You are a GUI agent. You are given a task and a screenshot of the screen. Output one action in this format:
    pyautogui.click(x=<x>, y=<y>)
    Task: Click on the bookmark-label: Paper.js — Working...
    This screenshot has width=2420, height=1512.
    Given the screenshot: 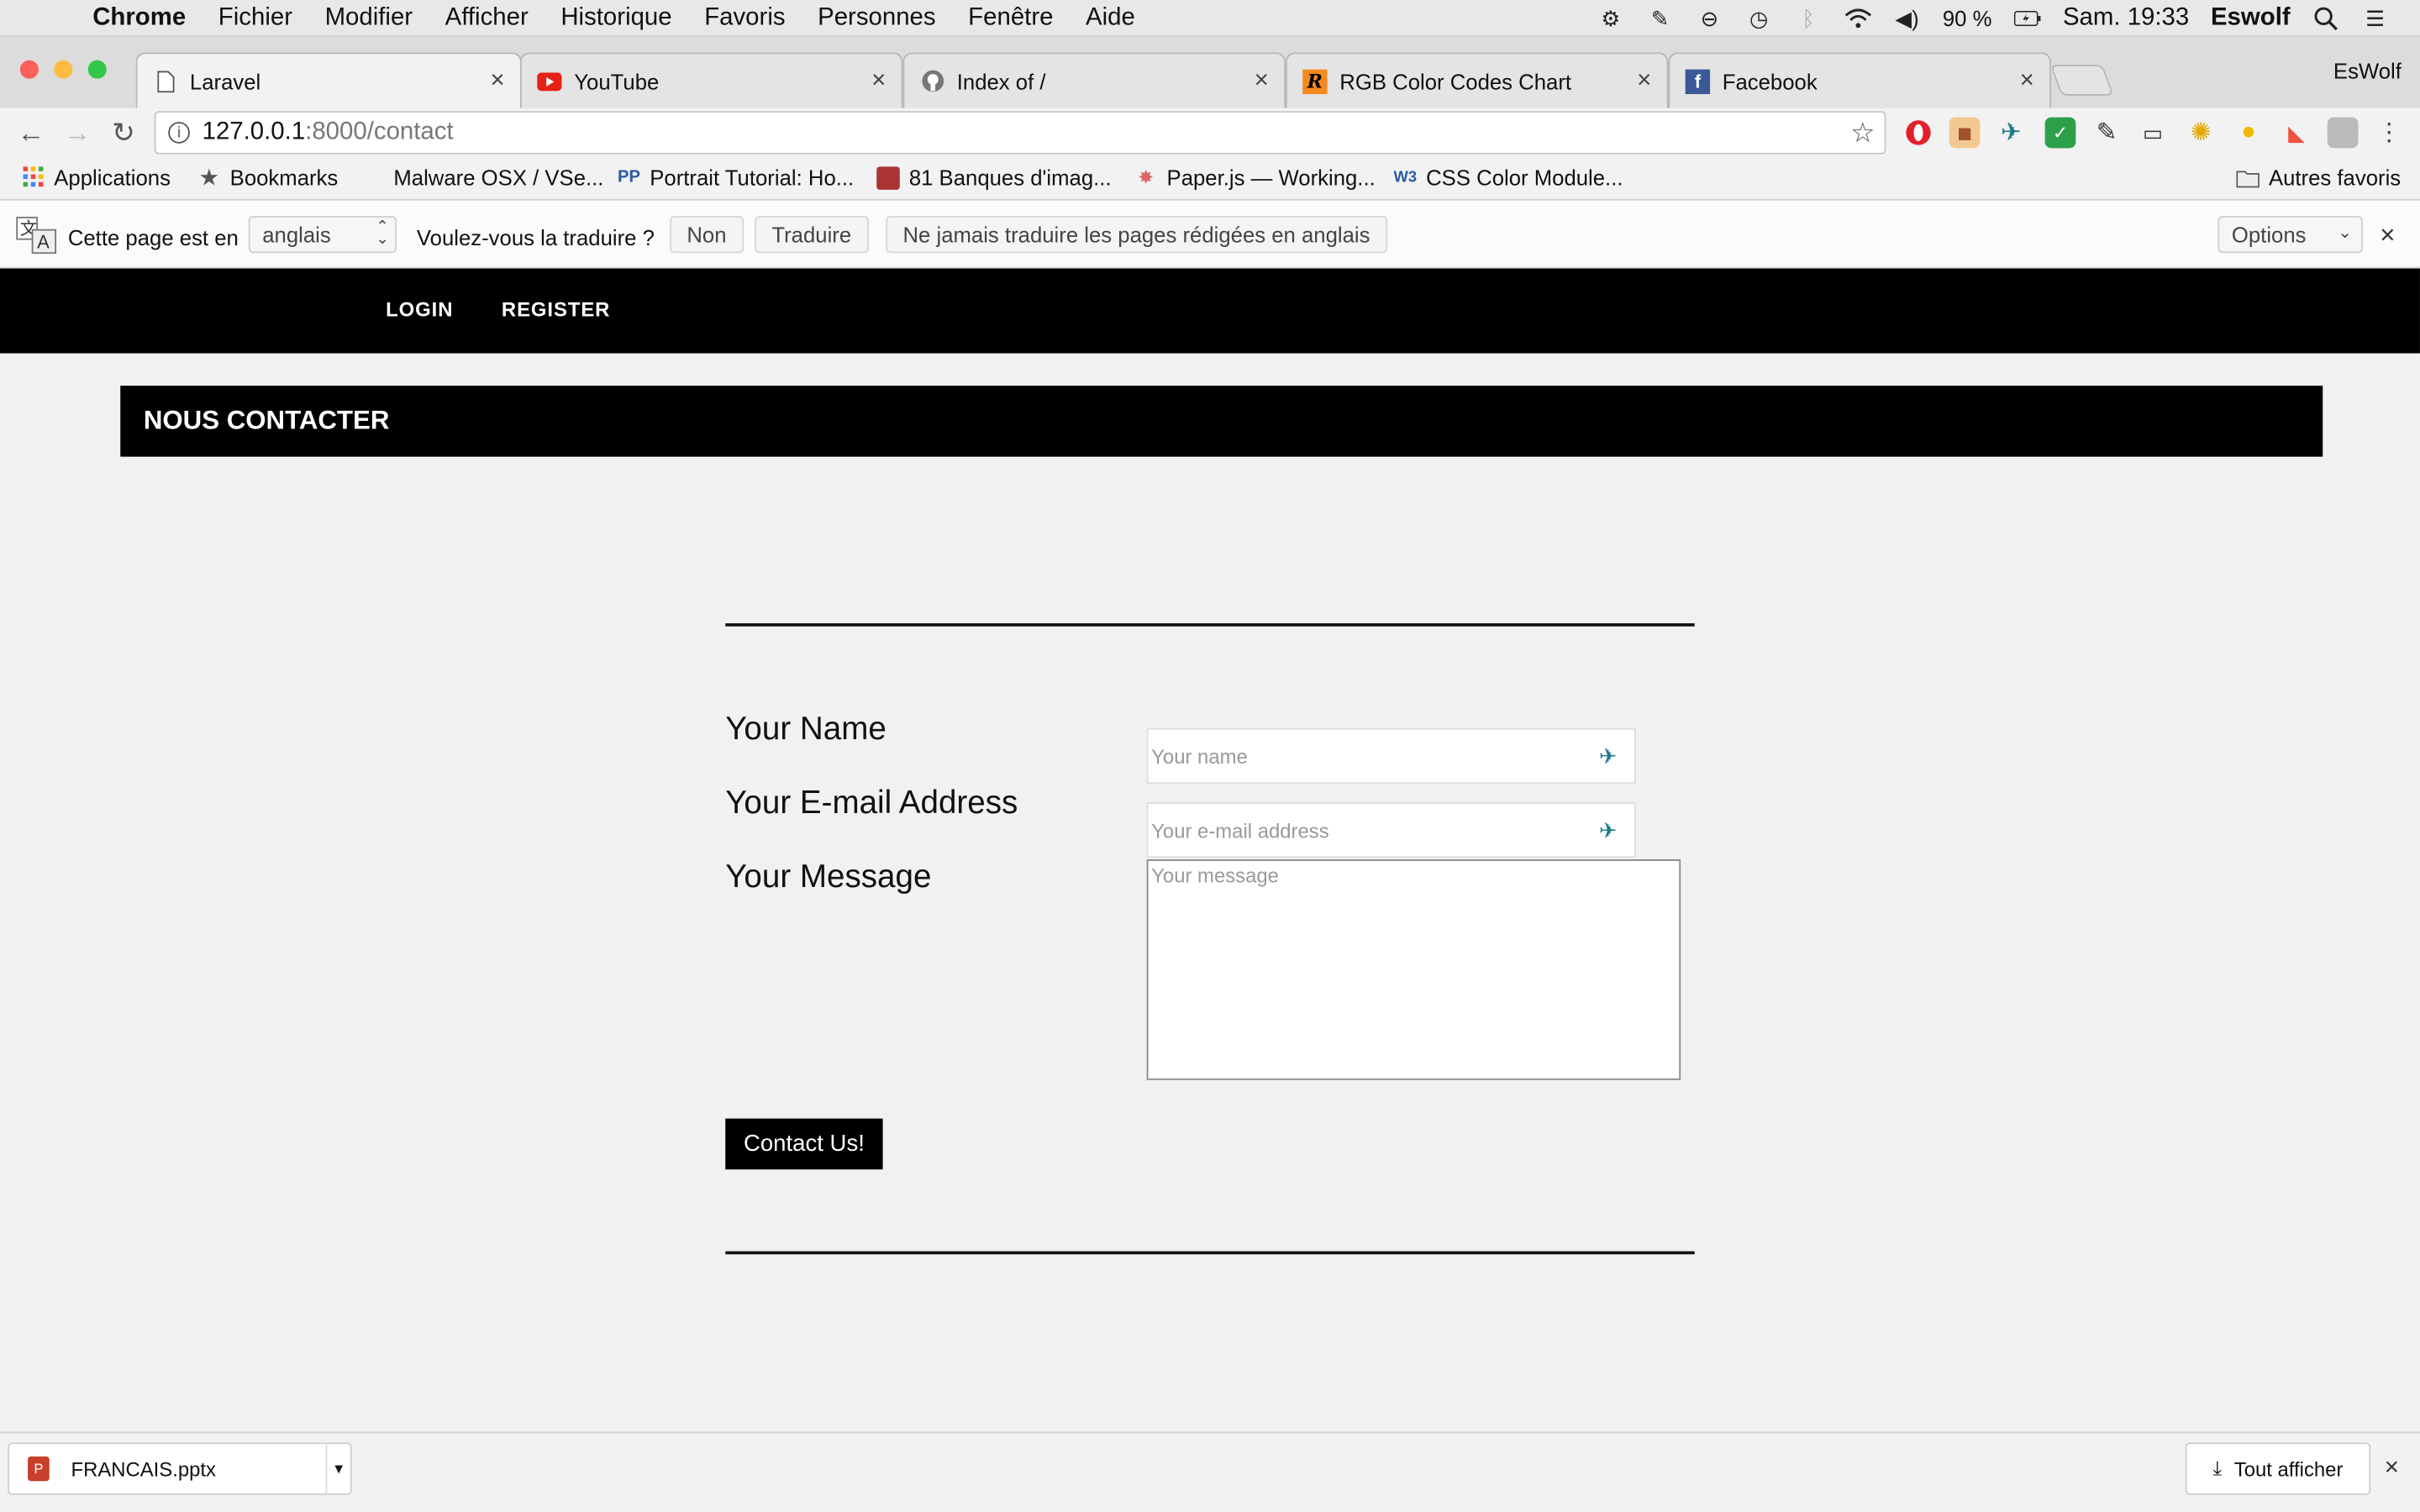 What is the action you would take?
    pyautogui.click(x=1271, y=177)
    